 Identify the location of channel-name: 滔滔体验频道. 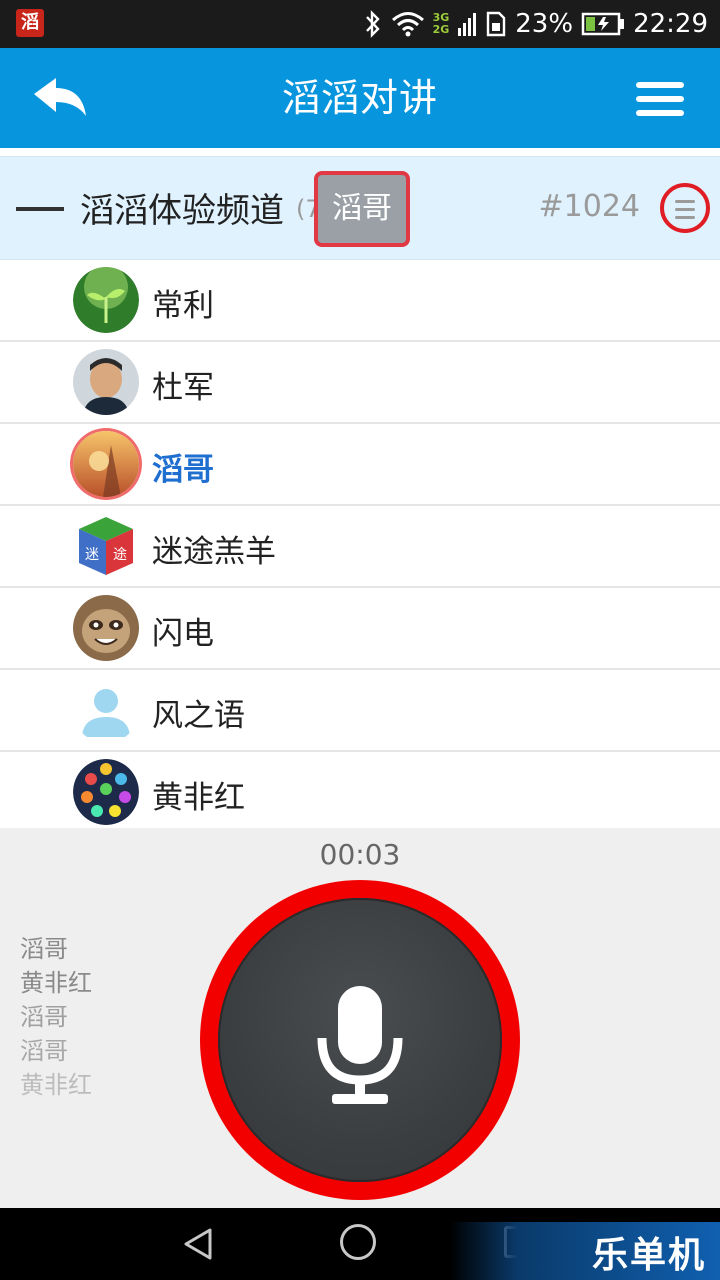
(182, 211).